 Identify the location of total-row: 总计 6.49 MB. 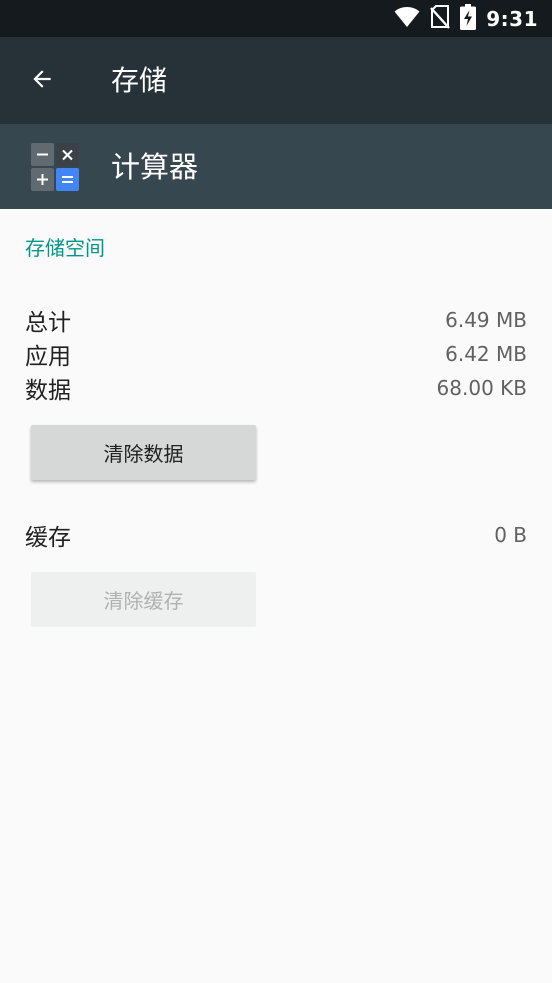
(276, 320).